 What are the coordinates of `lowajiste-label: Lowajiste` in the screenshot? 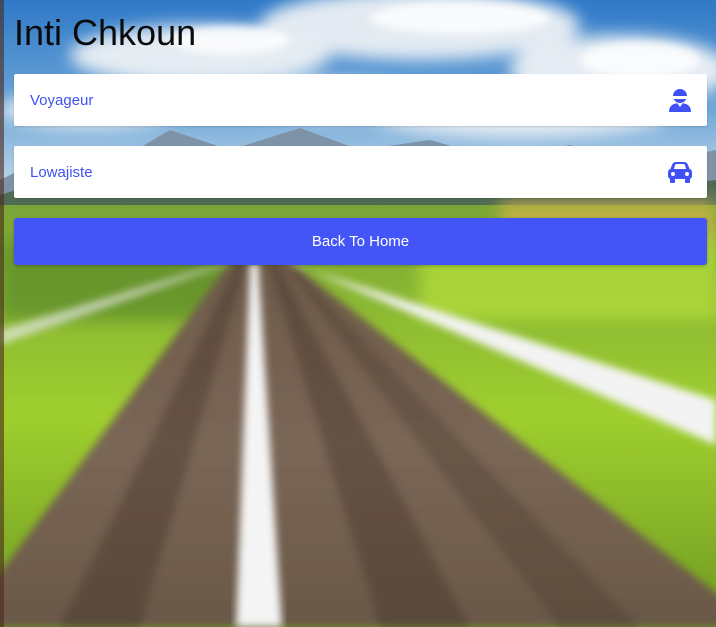 It's located at (61, 172).